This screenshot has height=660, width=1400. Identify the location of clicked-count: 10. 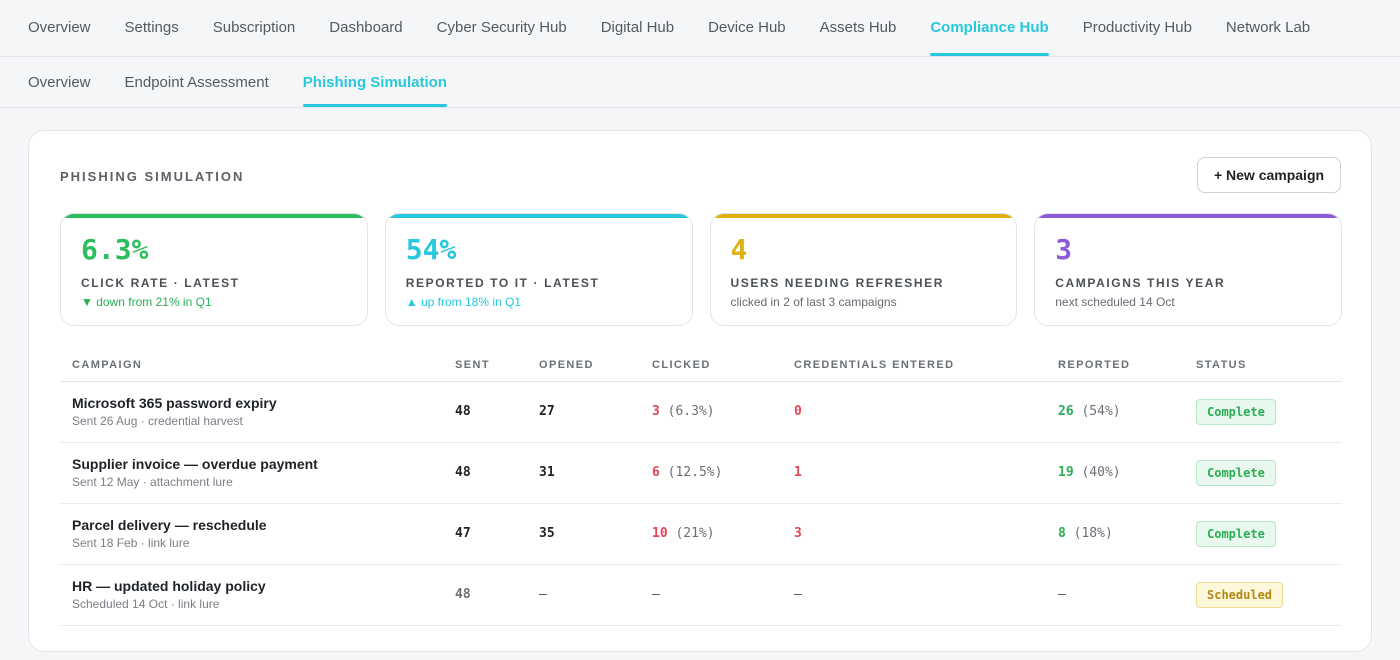
(660, 533).